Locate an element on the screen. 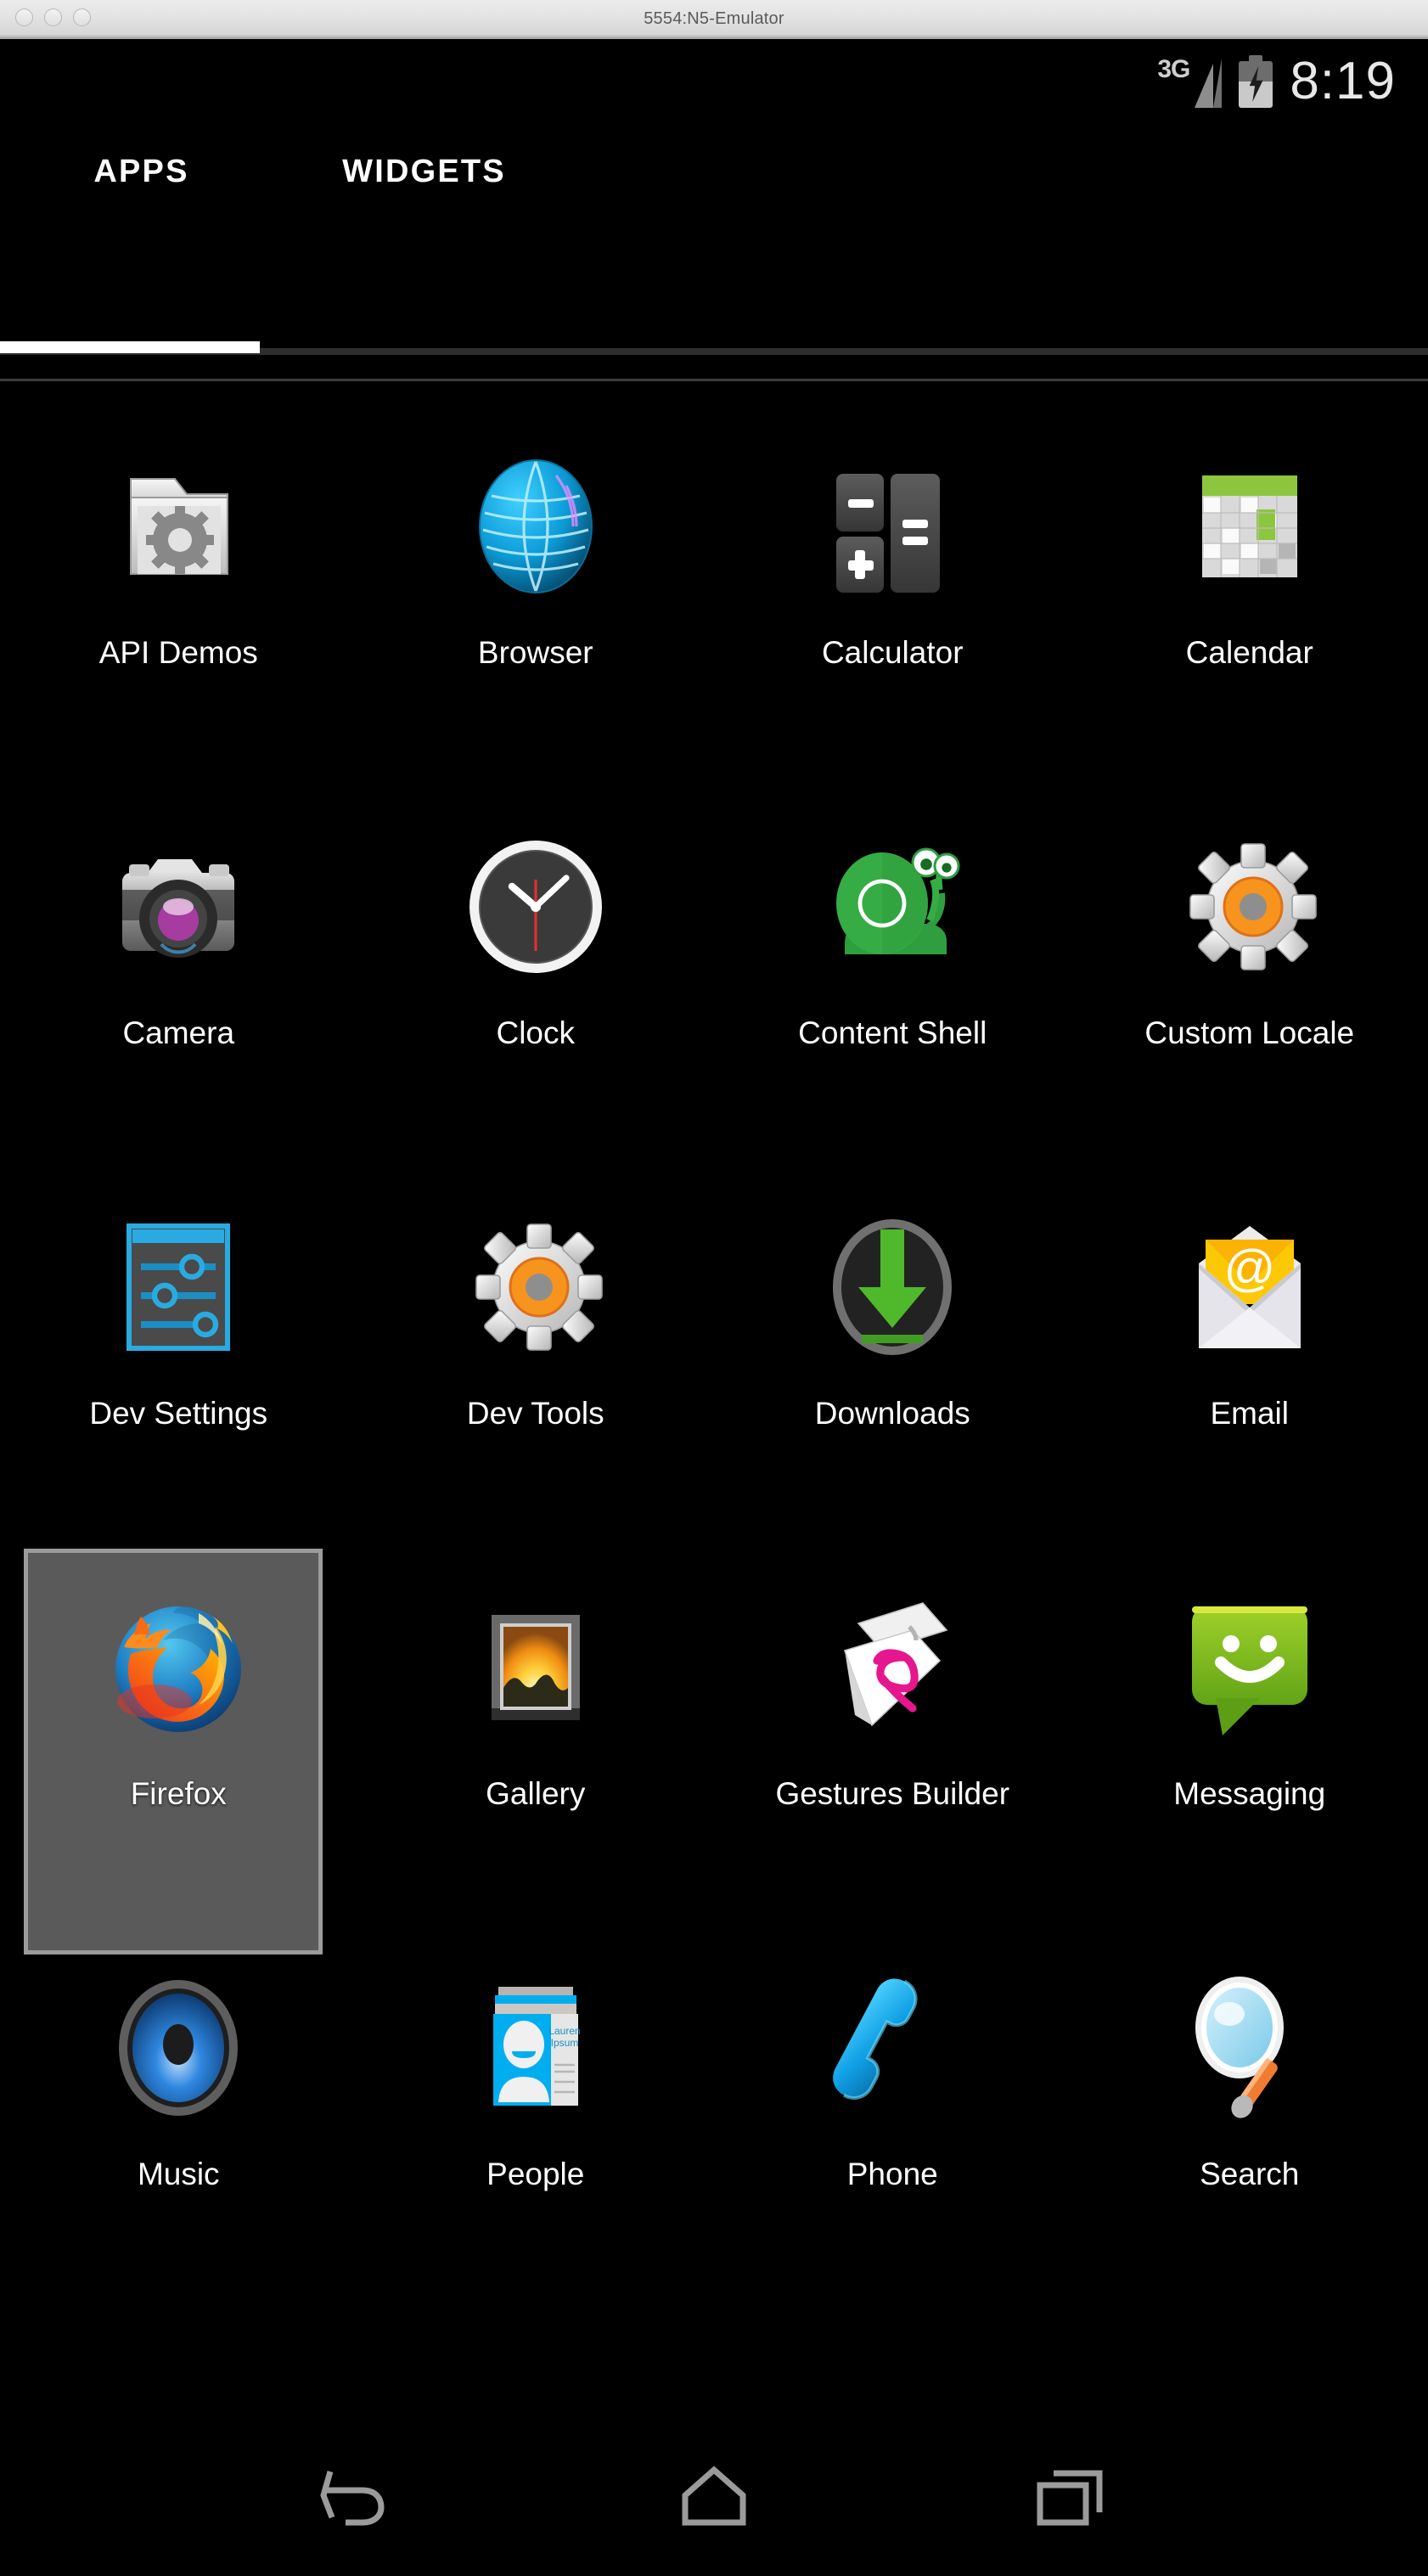  app-tile-gallery: Gallery is located at coordinates (536, 1720).